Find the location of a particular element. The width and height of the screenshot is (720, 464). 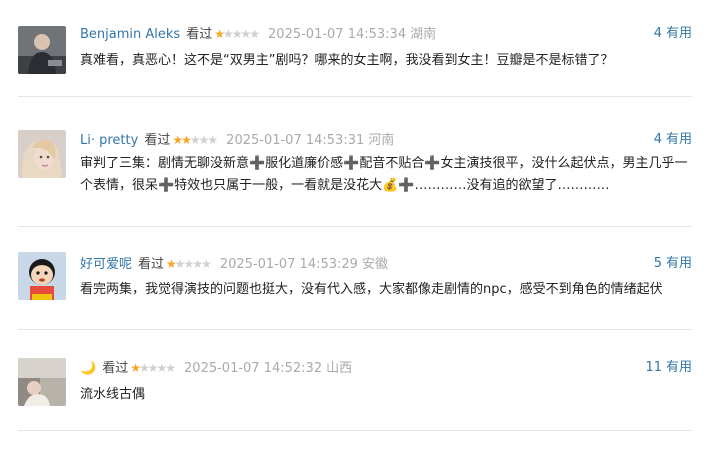

useful-count: 5 is located at coordinates (657, 263).